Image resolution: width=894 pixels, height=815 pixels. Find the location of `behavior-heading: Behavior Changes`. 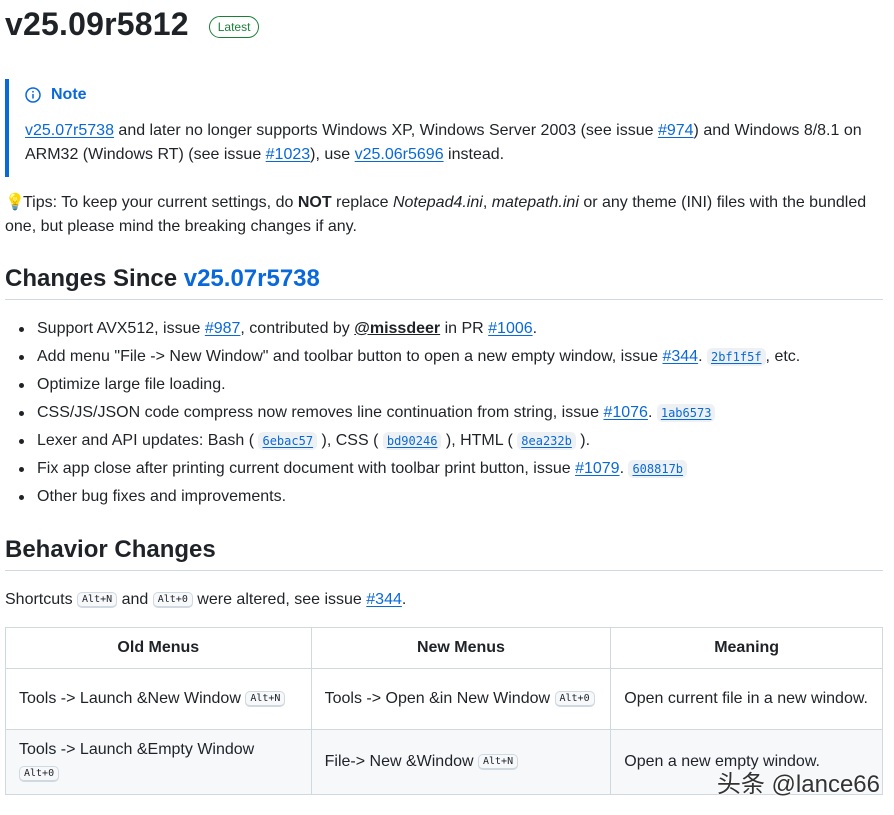

behavior-heading: Behavior Changes is located at coordinates (444, 553).